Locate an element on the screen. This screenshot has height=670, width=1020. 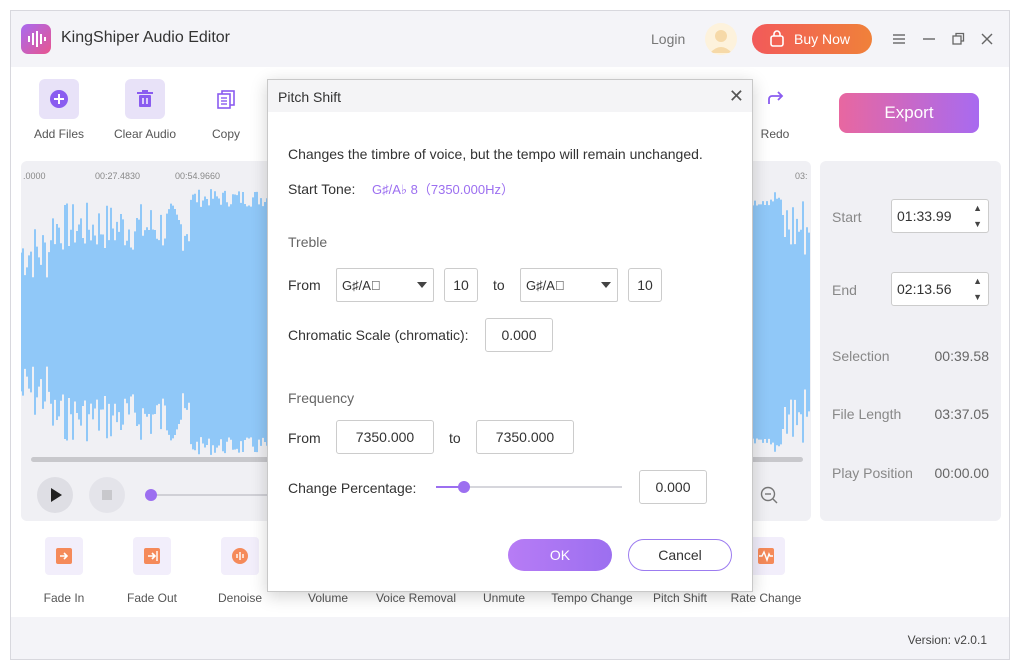
status-bar: Version: v2.0.1 is located at coordinates (510, 638).